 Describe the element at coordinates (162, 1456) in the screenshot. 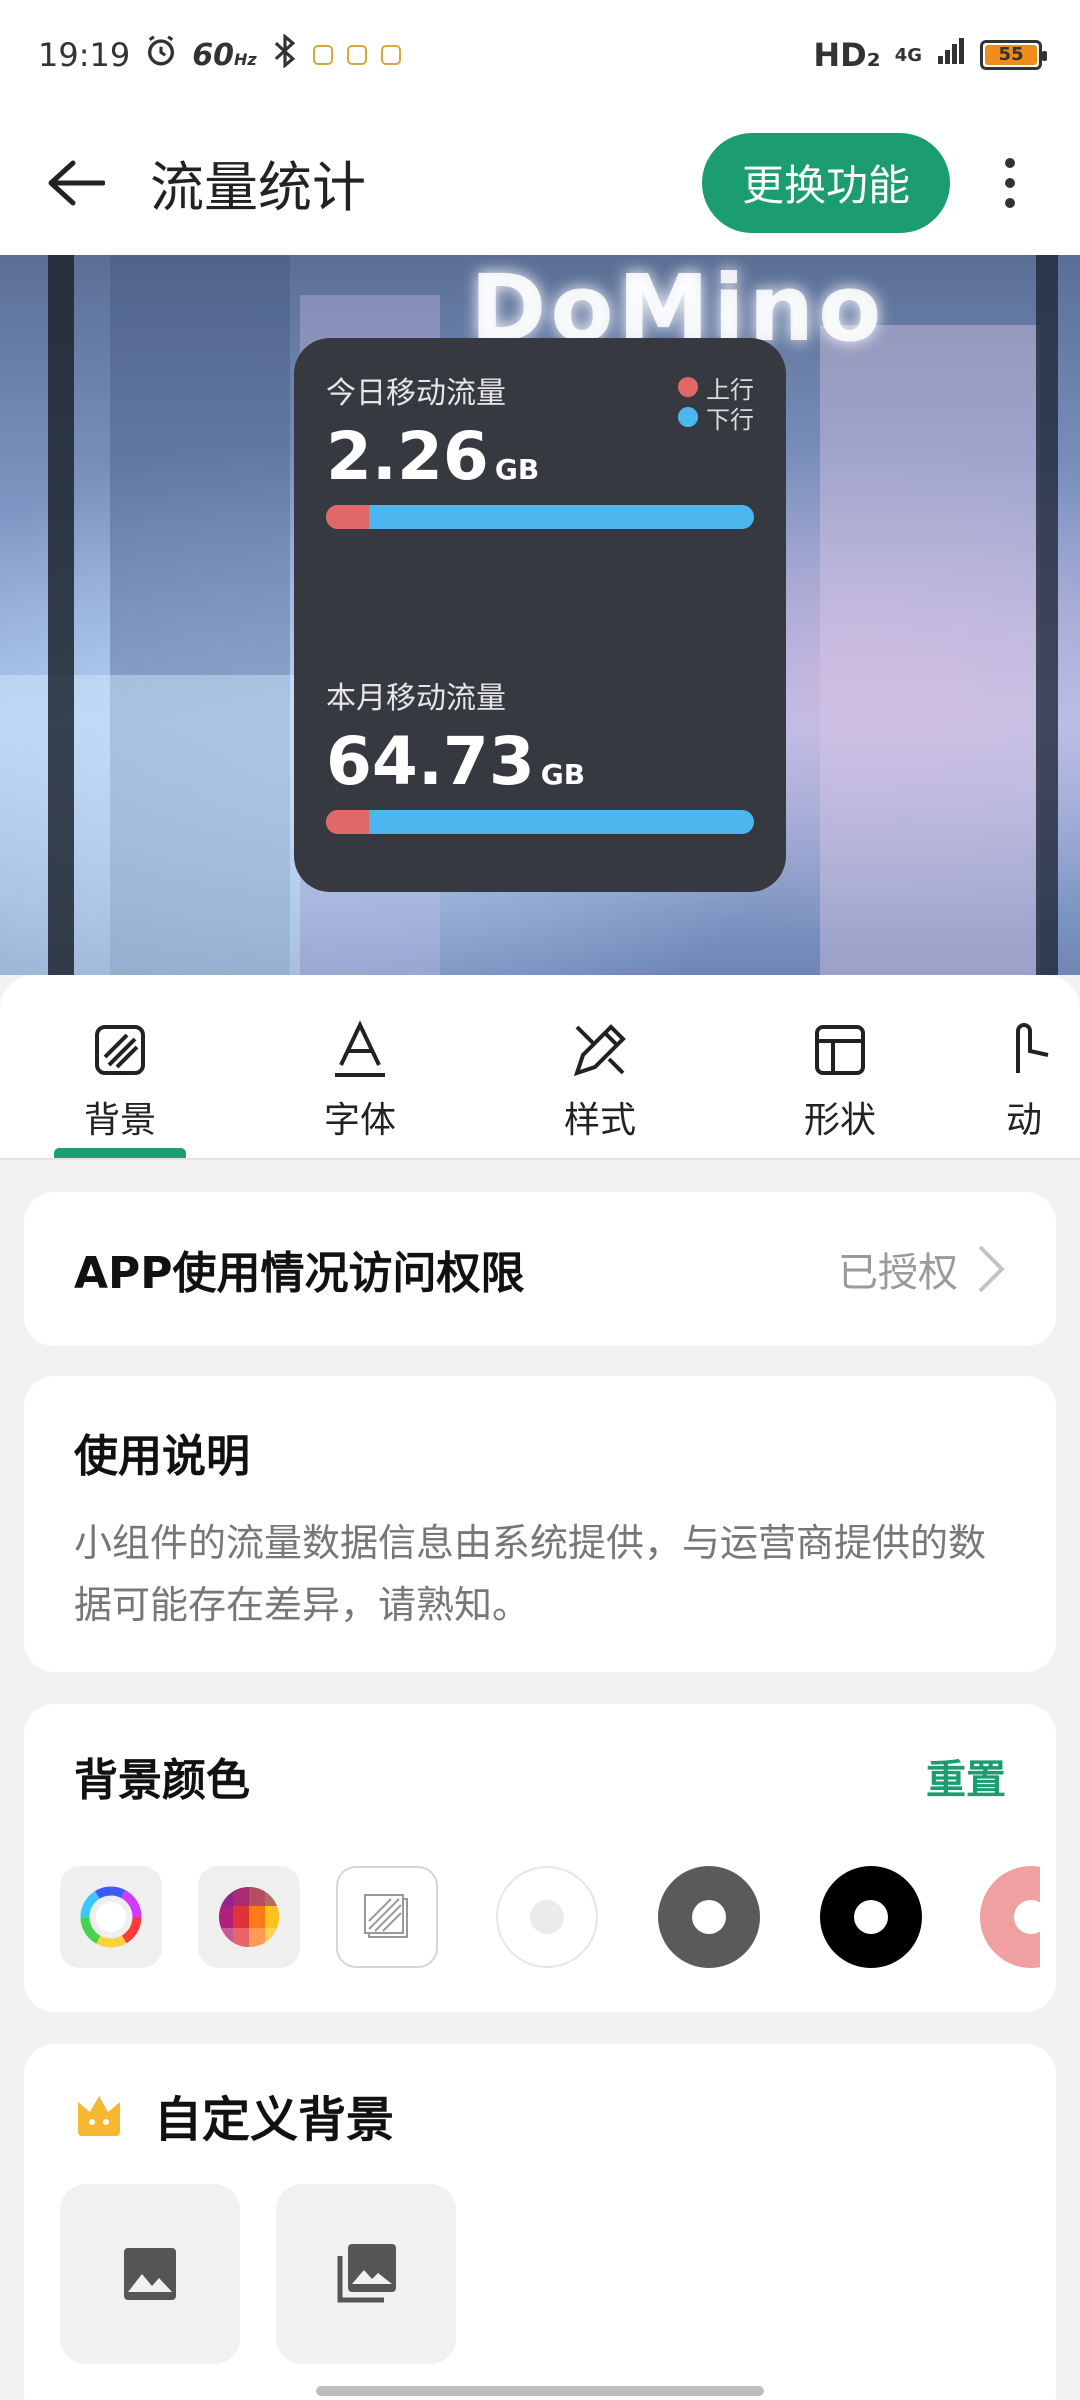

I see `usage-title: 使用说明` at that location.